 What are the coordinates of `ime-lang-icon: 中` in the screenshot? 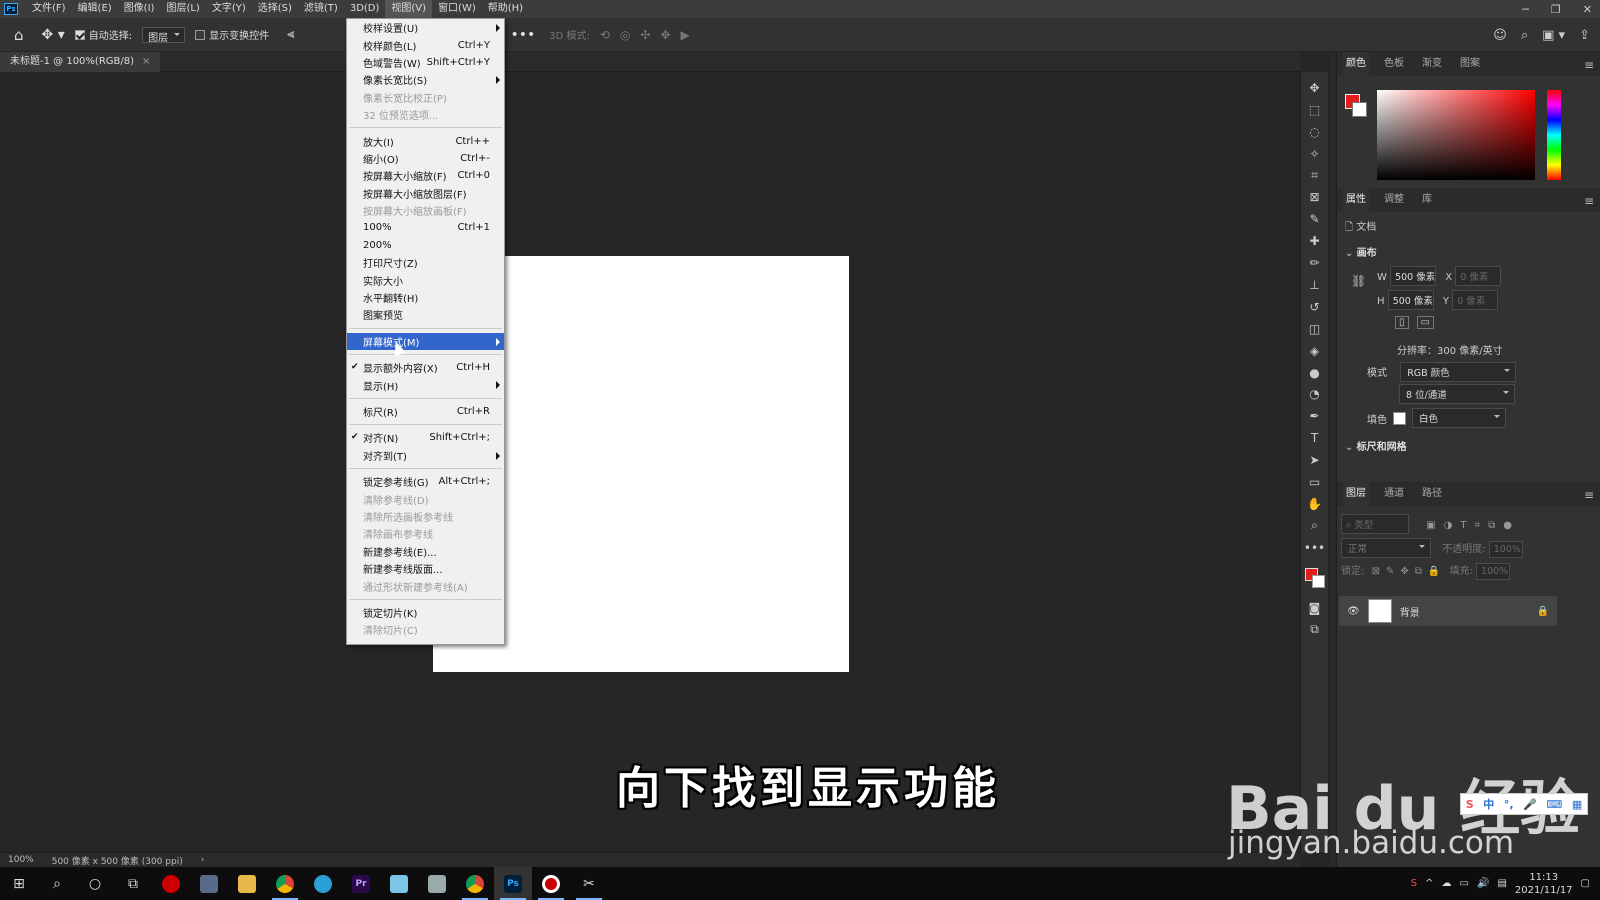 It's located at (1488, 804).